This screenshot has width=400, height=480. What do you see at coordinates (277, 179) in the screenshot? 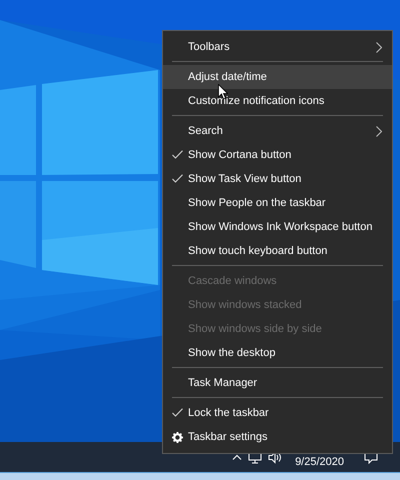
I see `menu-item: Show Task View button` at bounding box center [277, 179].